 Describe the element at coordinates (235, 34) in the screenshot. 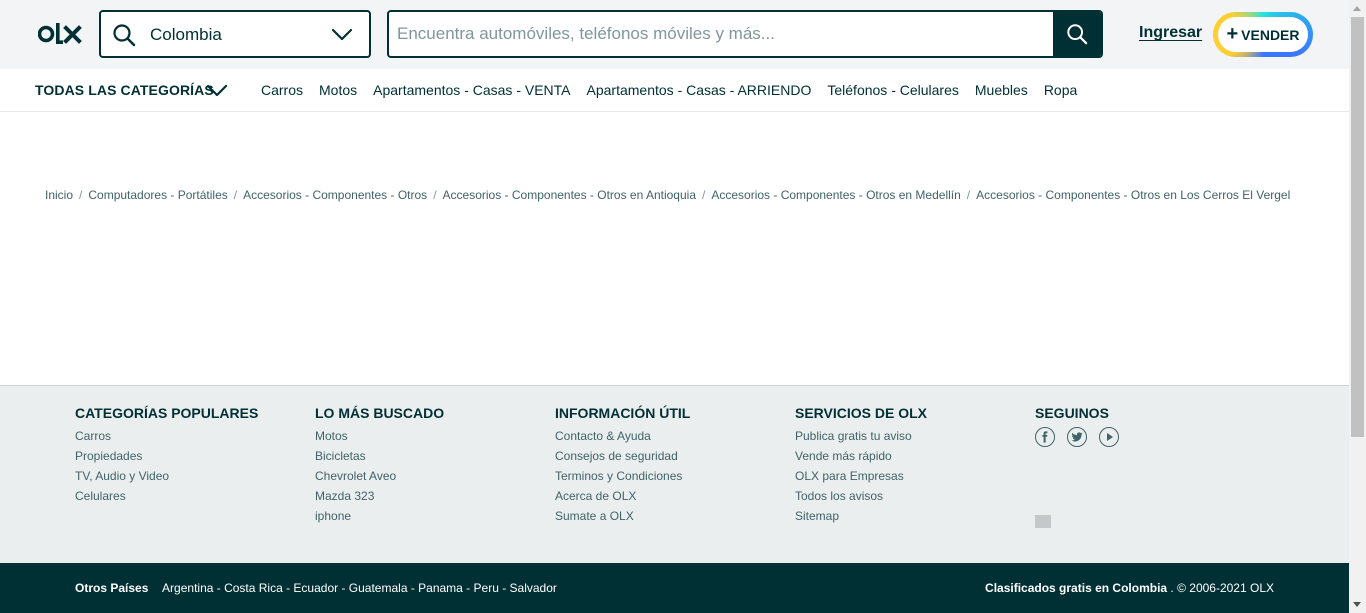

I see `location-selector: Colombia` at that location.